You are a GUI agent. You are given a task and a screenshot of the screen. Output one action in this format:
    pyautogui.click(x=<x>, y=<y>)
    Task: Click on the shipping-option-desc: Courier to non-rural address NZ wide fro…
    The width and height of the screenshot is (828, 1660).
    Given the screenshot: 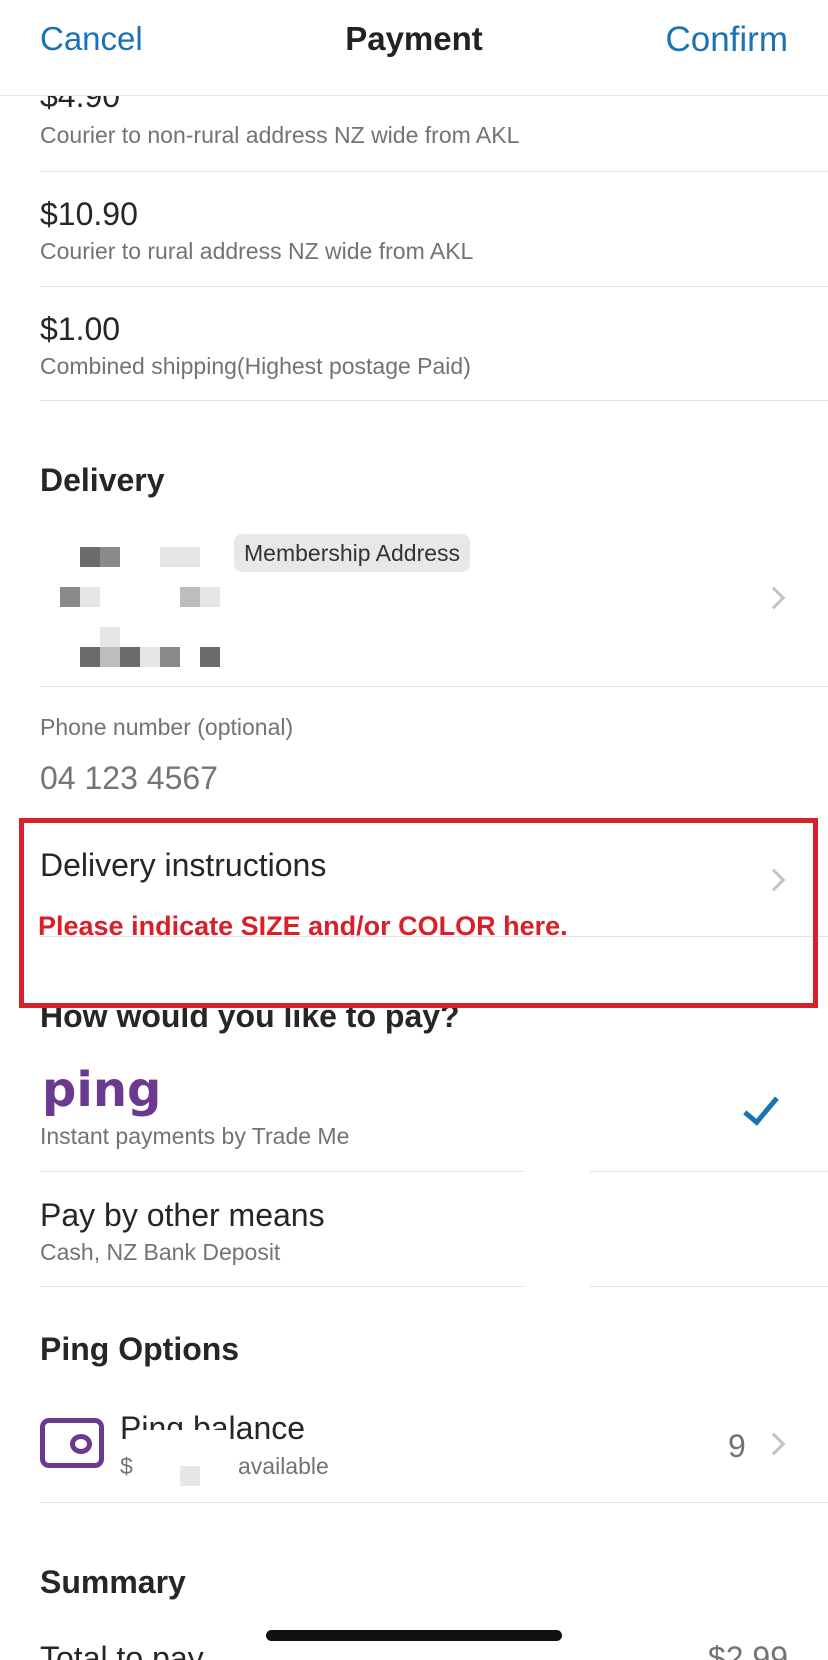 What is the action you would take?
    pyautogui.click(x=280, y=135)
    